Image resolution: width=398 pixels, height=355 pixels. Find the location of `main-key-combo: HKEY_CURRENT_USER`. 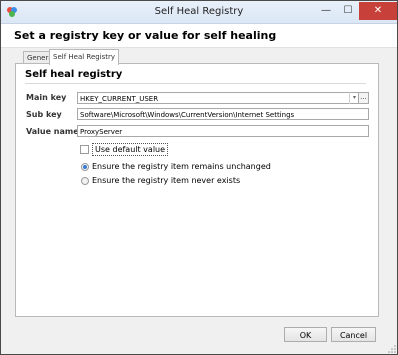

main-key-combo: HKEY_CURRENT_USER is located at coordinates (223, 98).